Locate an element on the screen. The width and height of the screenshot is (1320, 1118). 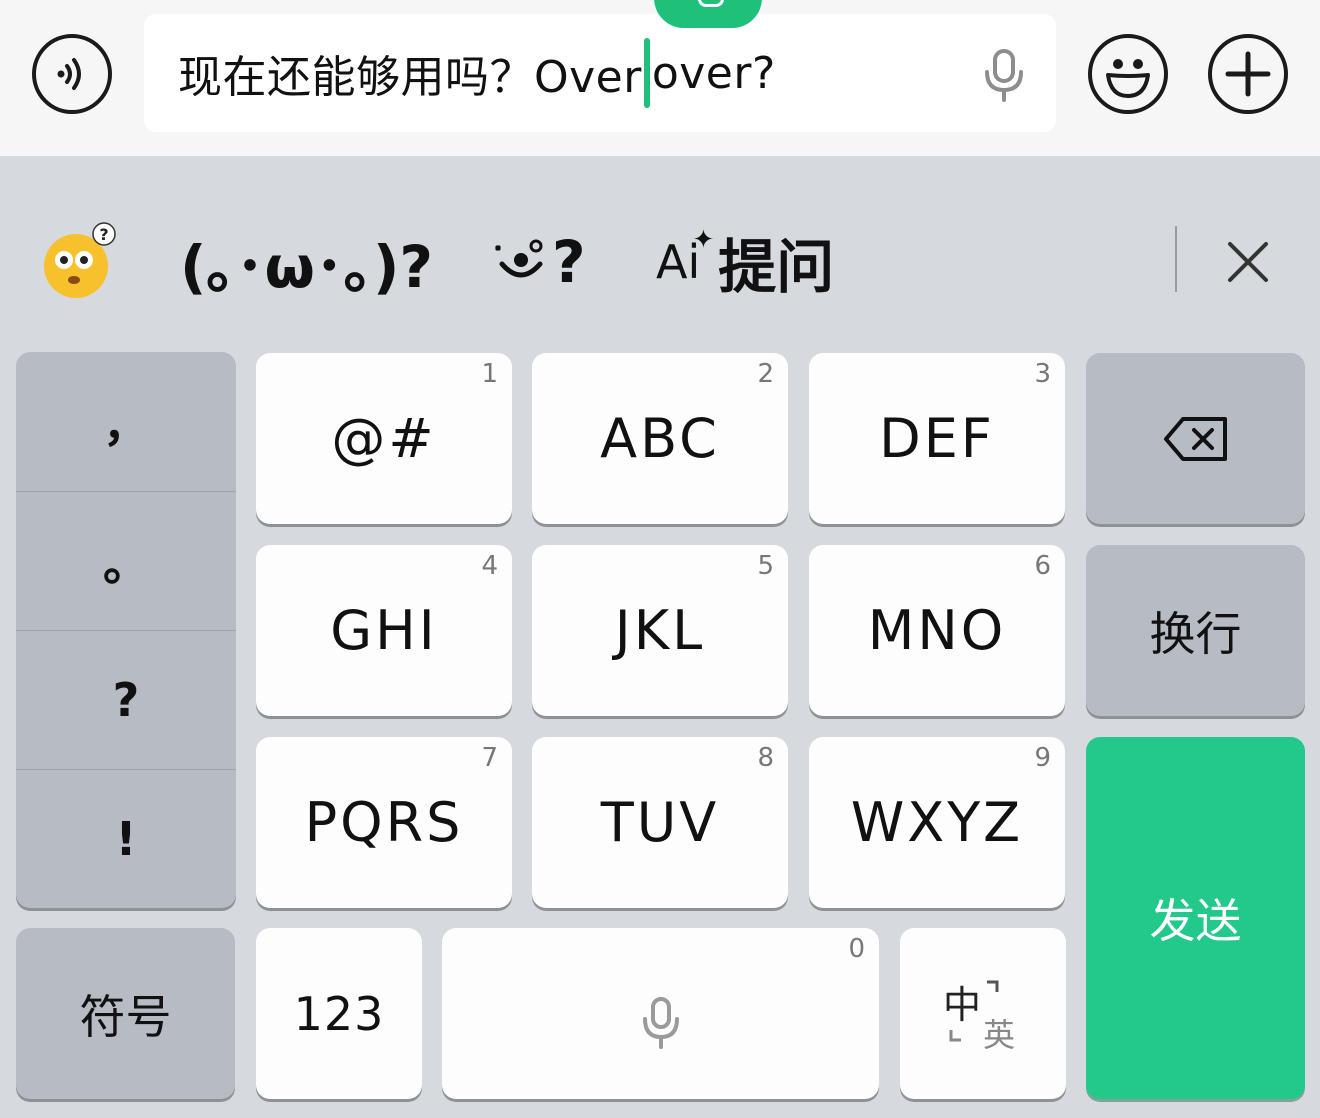
key-7: 7 PQRS is located at coordinates (384, 822).